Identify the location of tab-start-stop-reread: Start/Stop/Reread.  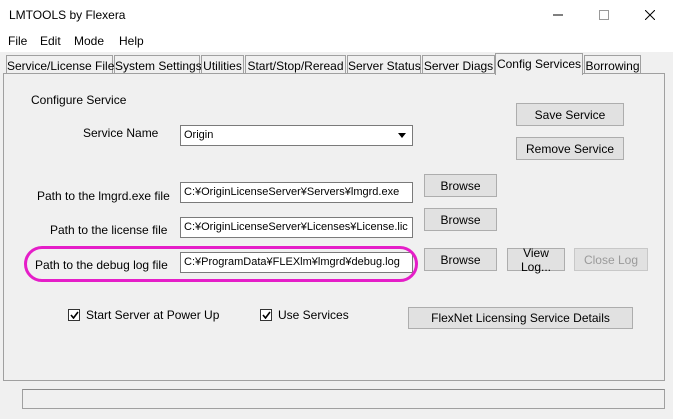
(295, 64).